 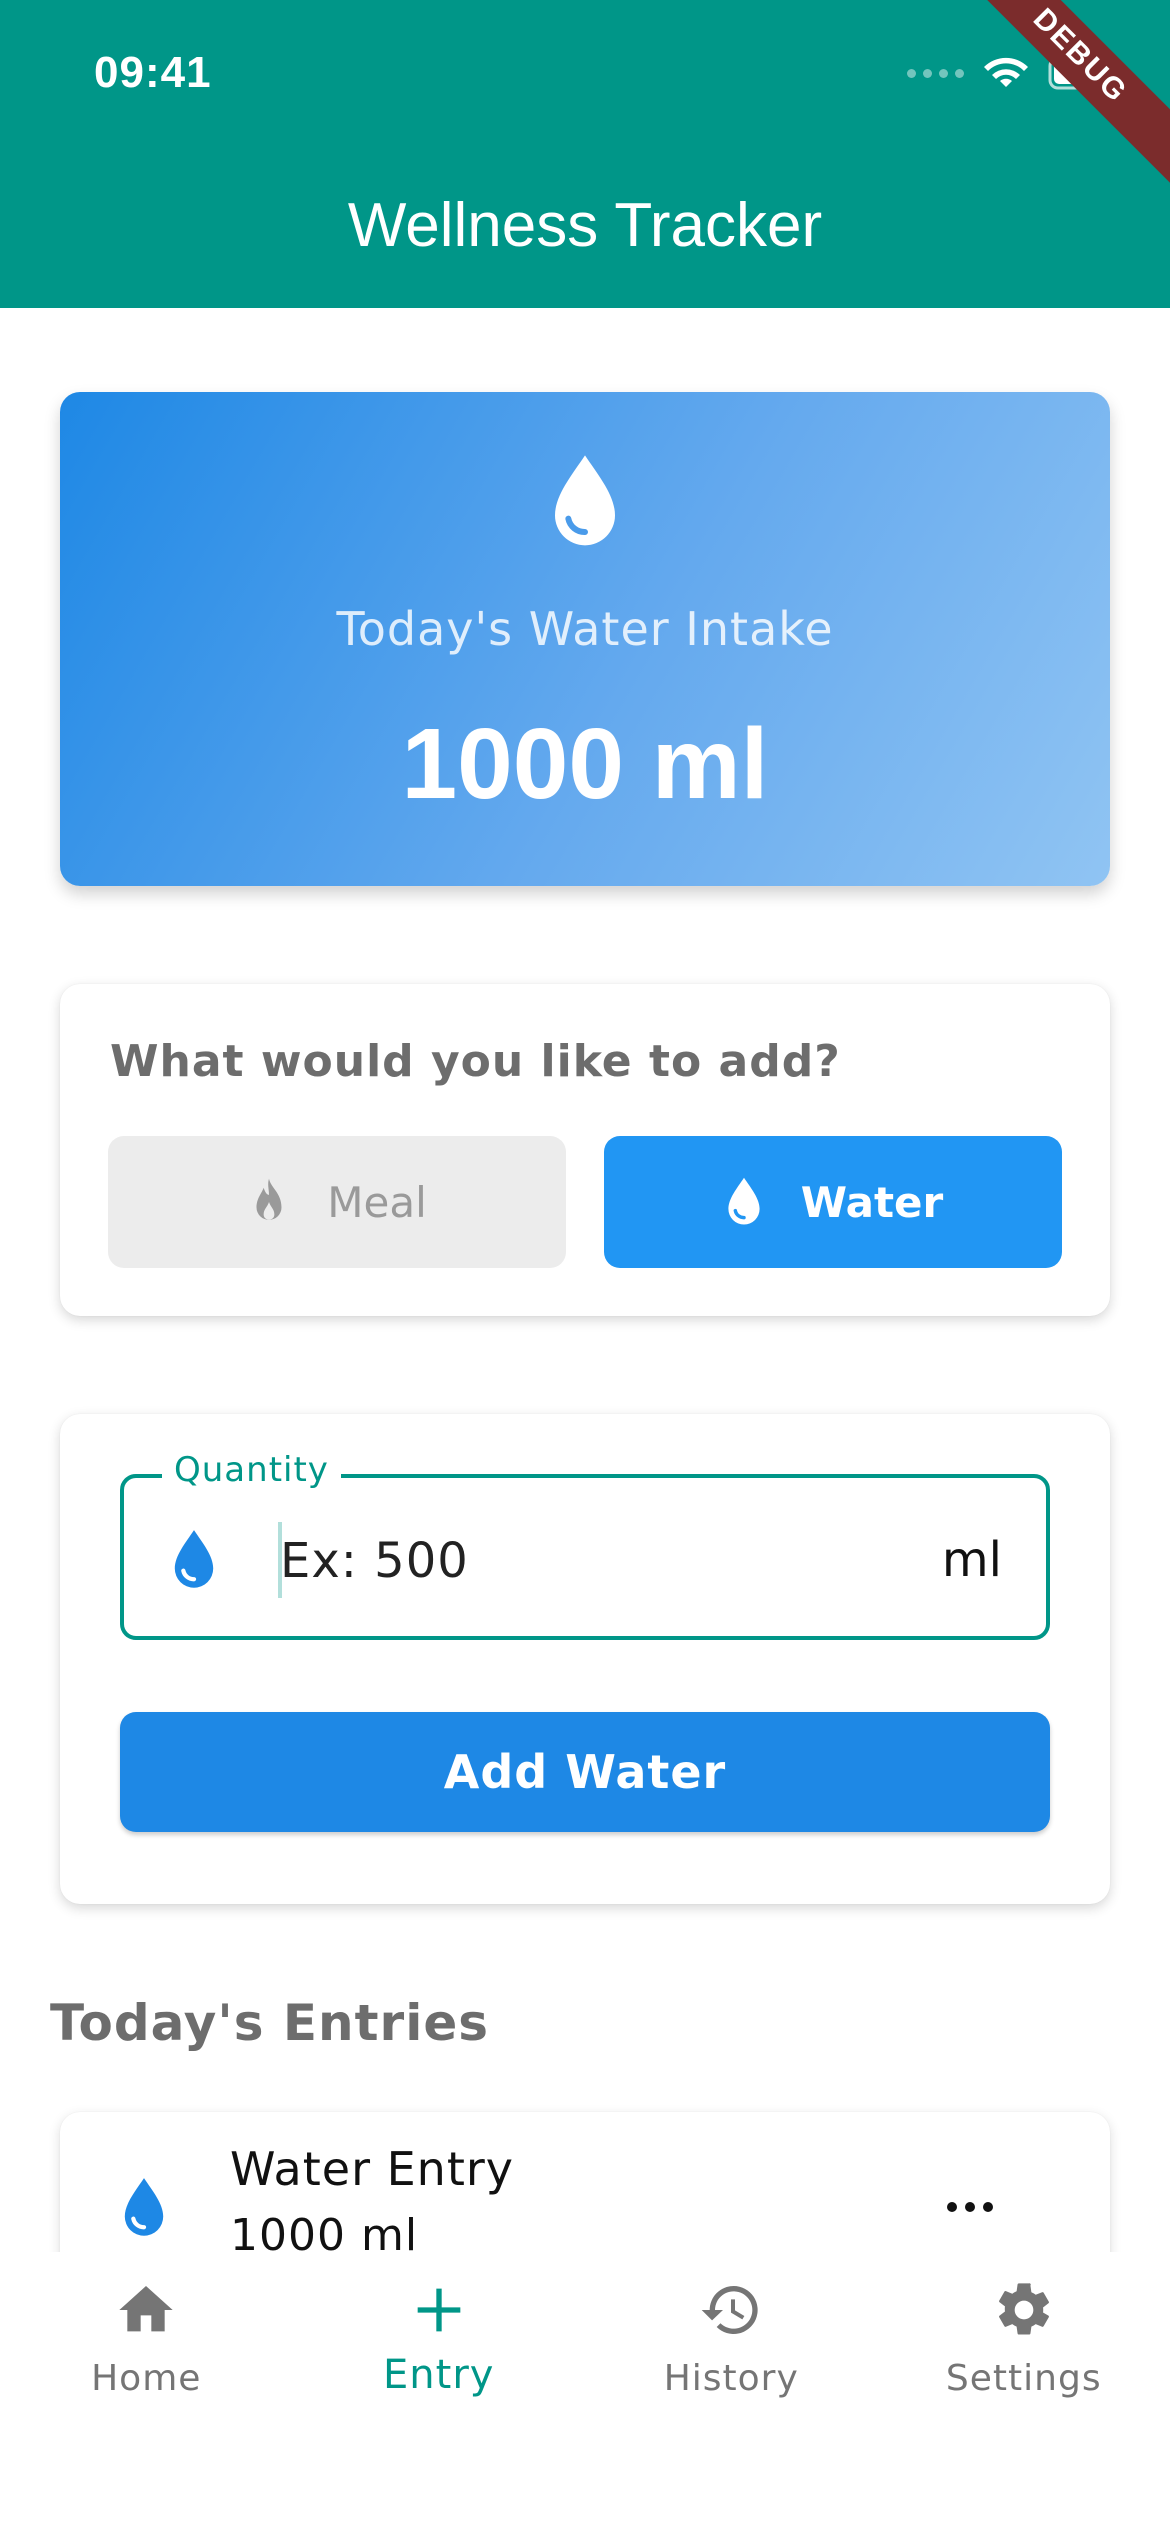 What do you see at coordinates (585, 1772) in the screenshot?
I see `add-water-button: Add Water` at bounding box center [585, 1772].